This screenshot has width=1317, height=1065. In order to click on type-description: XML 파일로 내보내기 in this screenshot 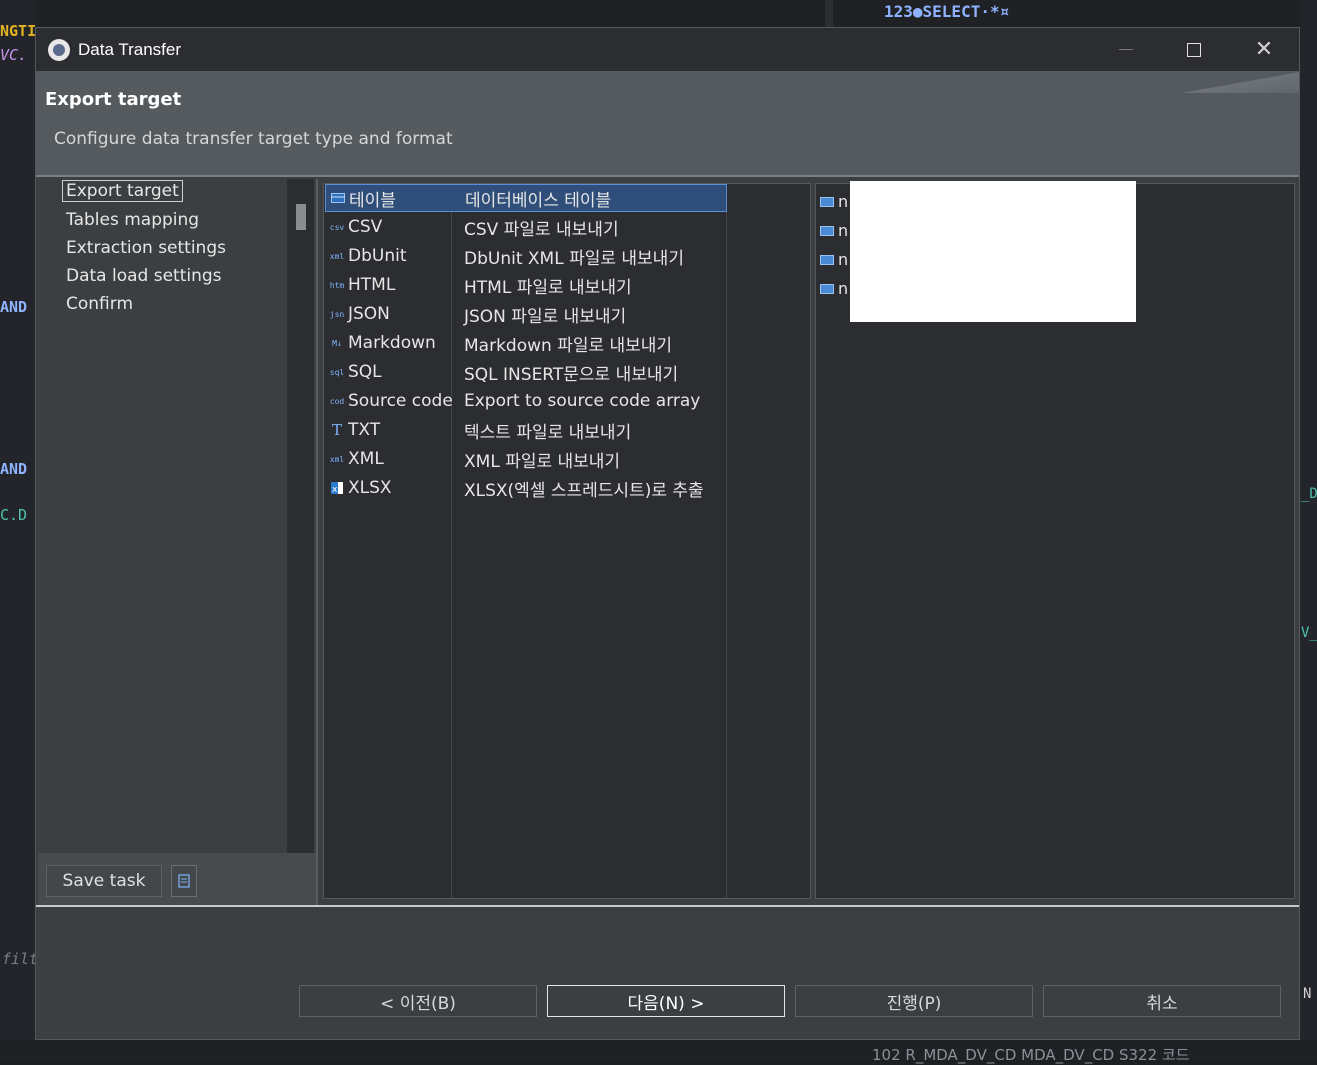, I will do `click(542, 461)`.